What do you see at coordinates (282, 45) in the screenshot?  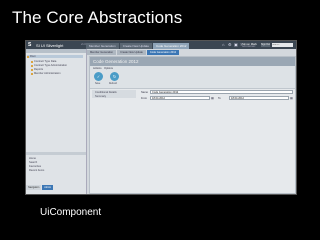 I see `search-input` at bounding box center [282, 45].